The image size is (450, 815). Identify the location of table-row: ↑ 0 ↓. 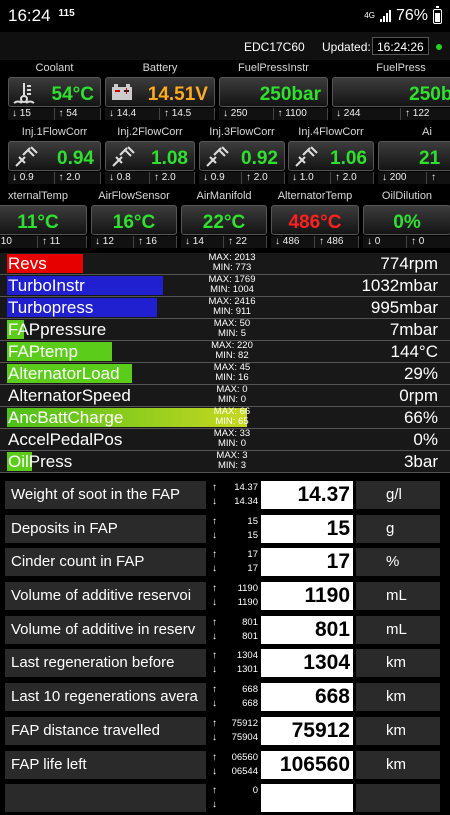
(225, 798).